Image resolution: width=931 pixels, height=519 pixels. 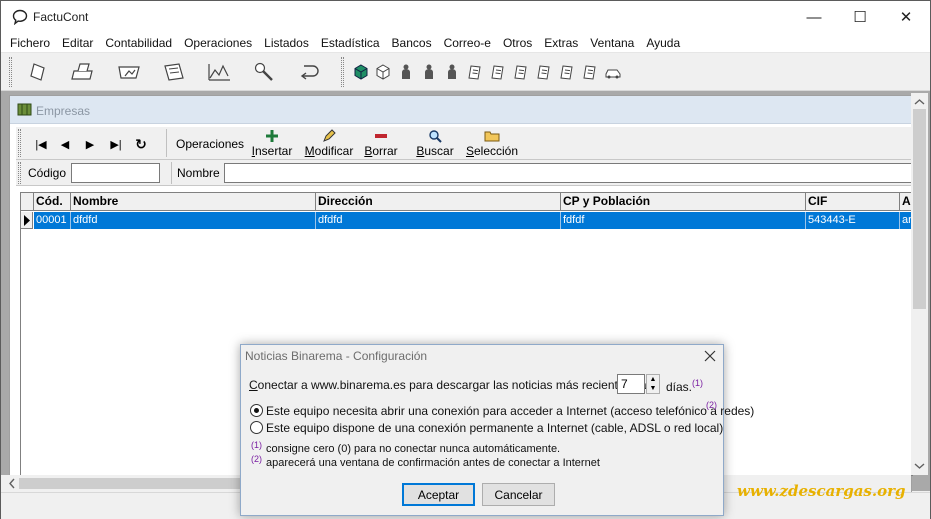 What do you see at coordinates (679, 387) in the screenshot?
I see `days-text: días.` at bounding box center [679, 387].